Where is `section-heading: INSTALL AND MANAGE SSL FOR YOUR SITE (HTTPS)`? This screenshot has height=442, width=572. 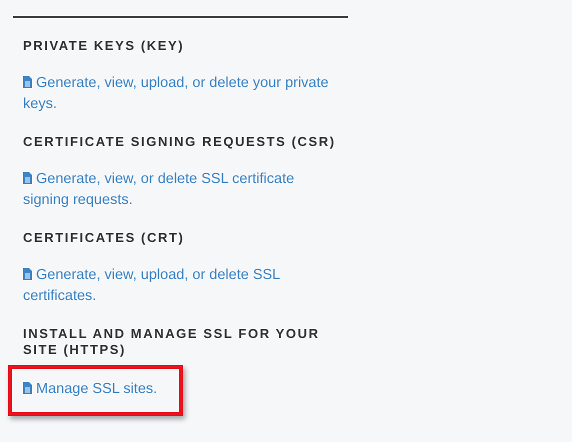
section-heading: INSTALL AND MANAGE SSL FOR YOUR SITE (HTTPS) is located at coordinates (172, 342).